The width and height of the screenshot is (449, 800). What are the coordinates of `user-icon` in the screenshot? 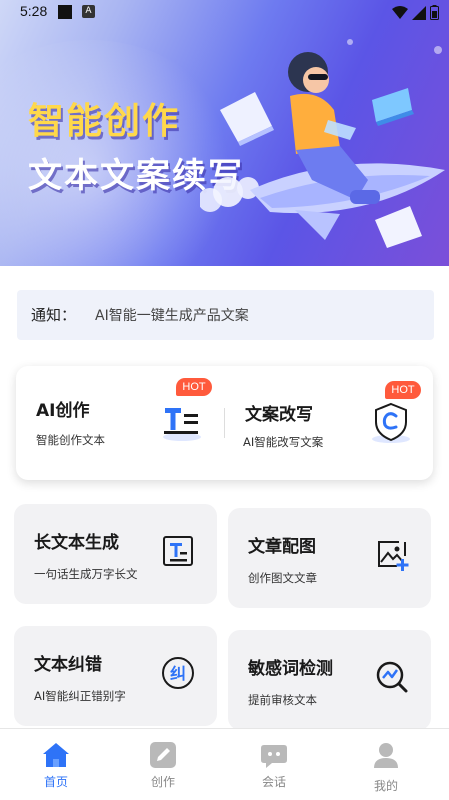 It's located at (386, 755).